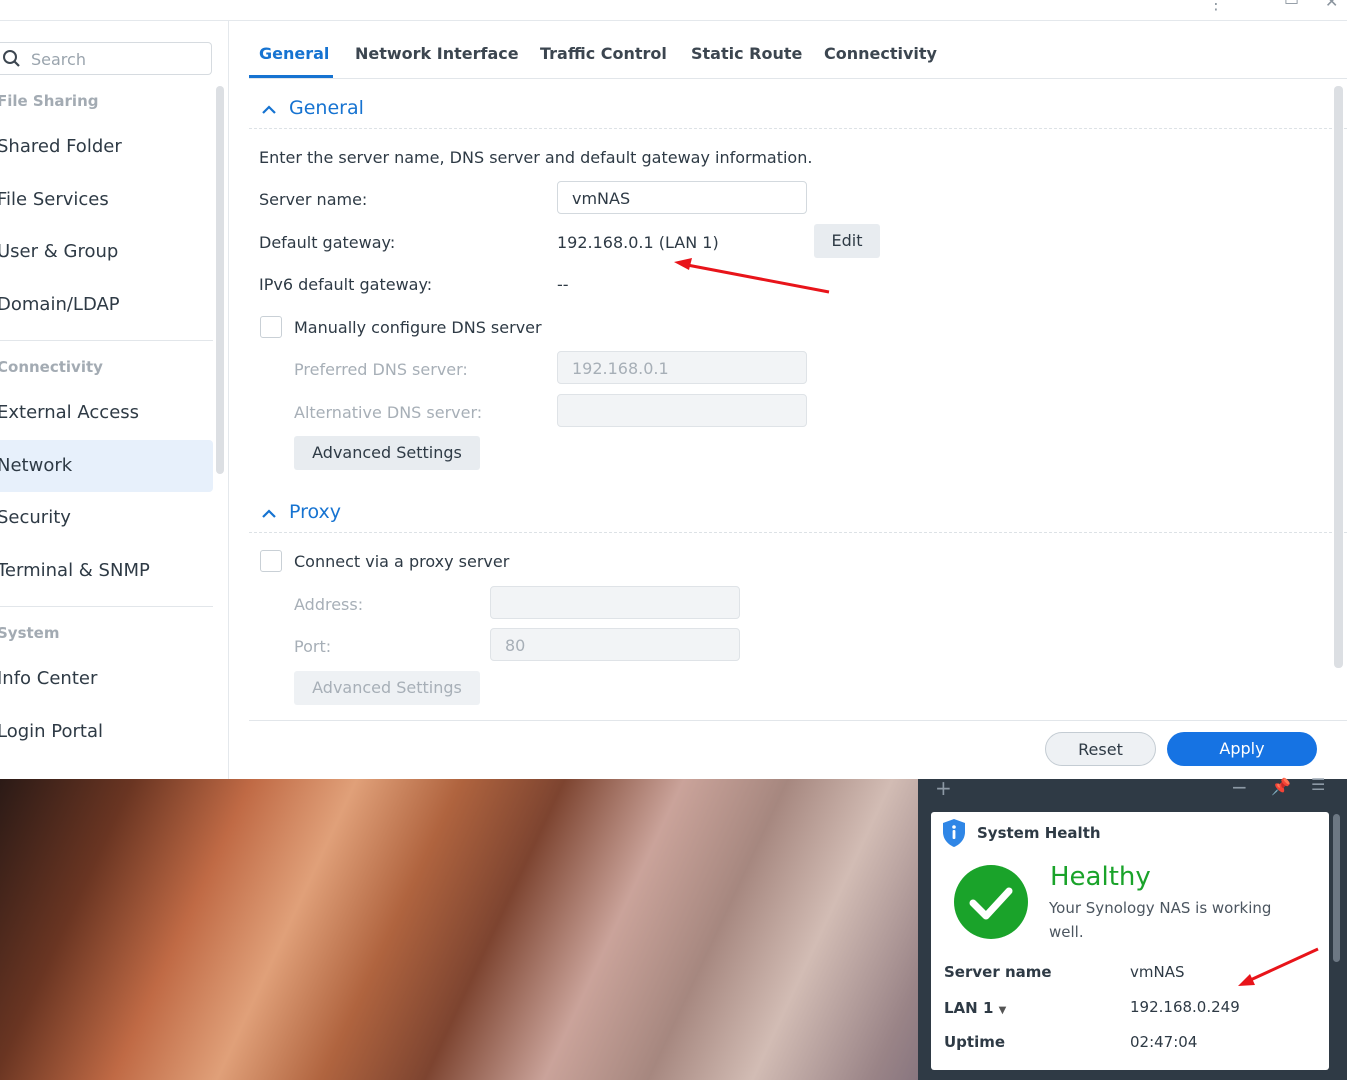 The image size is (1347, 1080). I want to click on search-placeholder: Search, so click(58, 59).